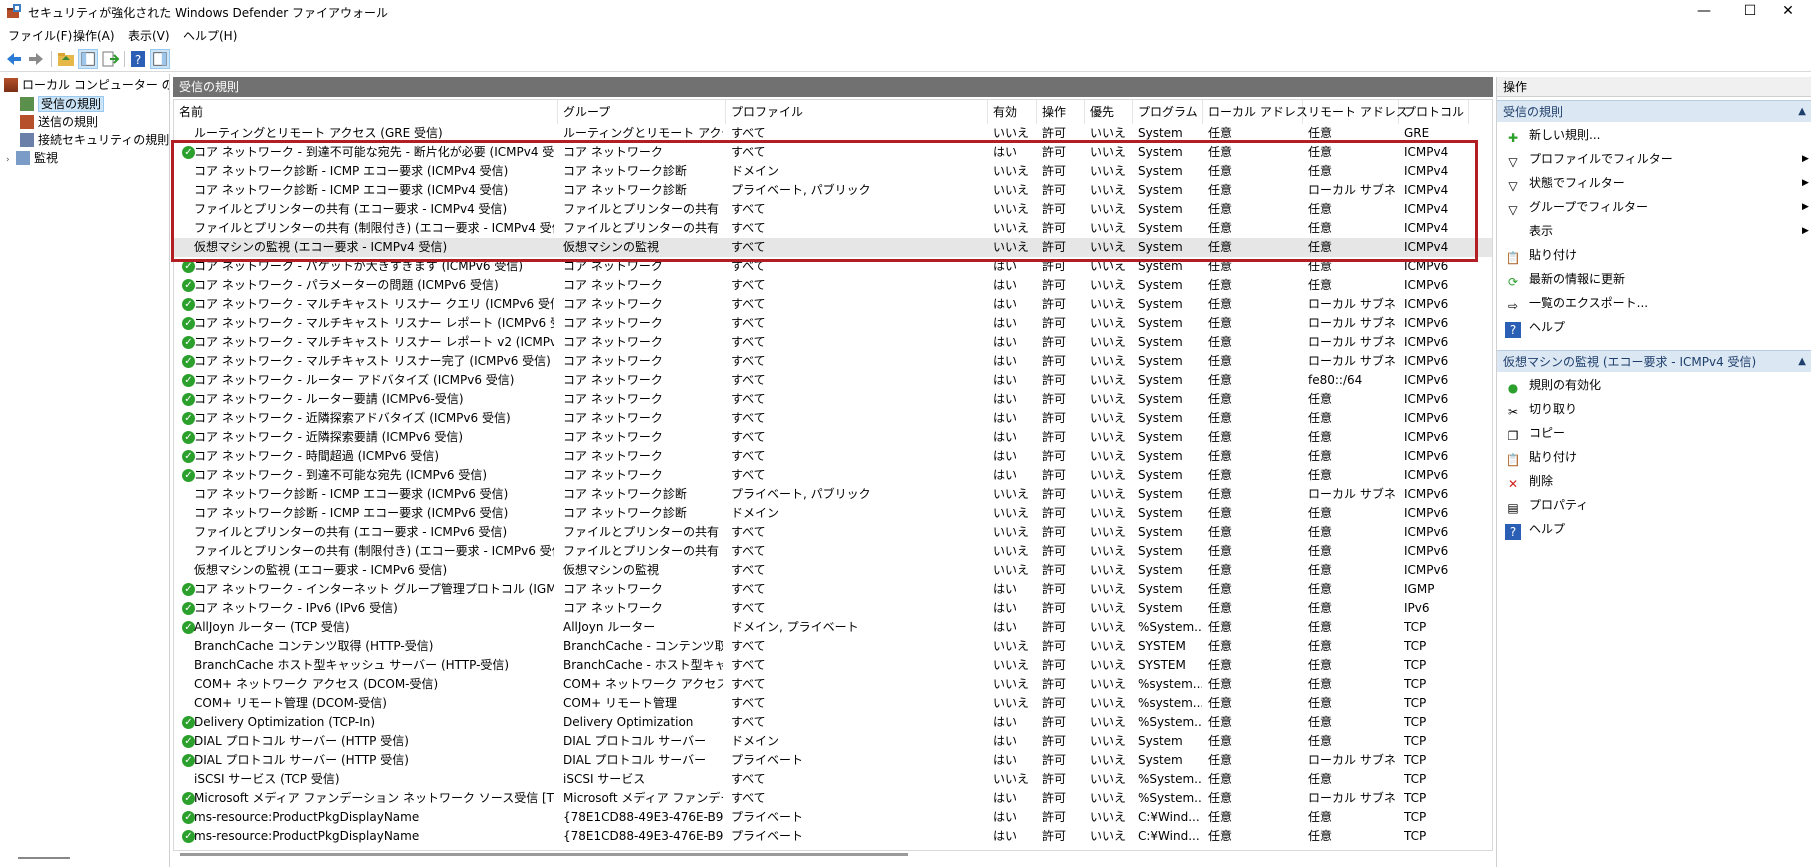 Image resolution: width=1811 pixels, height=867 pixels. Describe the element at coordinates (1657, 231) in the screenshot. I see `action-item: 表示 ▶` at that location.